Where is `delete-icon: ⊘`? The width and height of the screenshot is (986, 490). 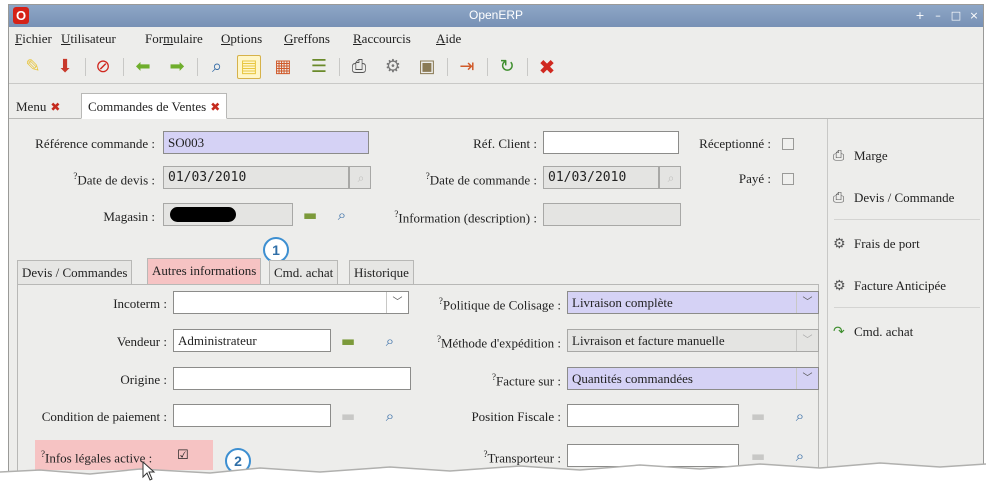 delete-icon: ⊘ is located at coordinates (103, 67).